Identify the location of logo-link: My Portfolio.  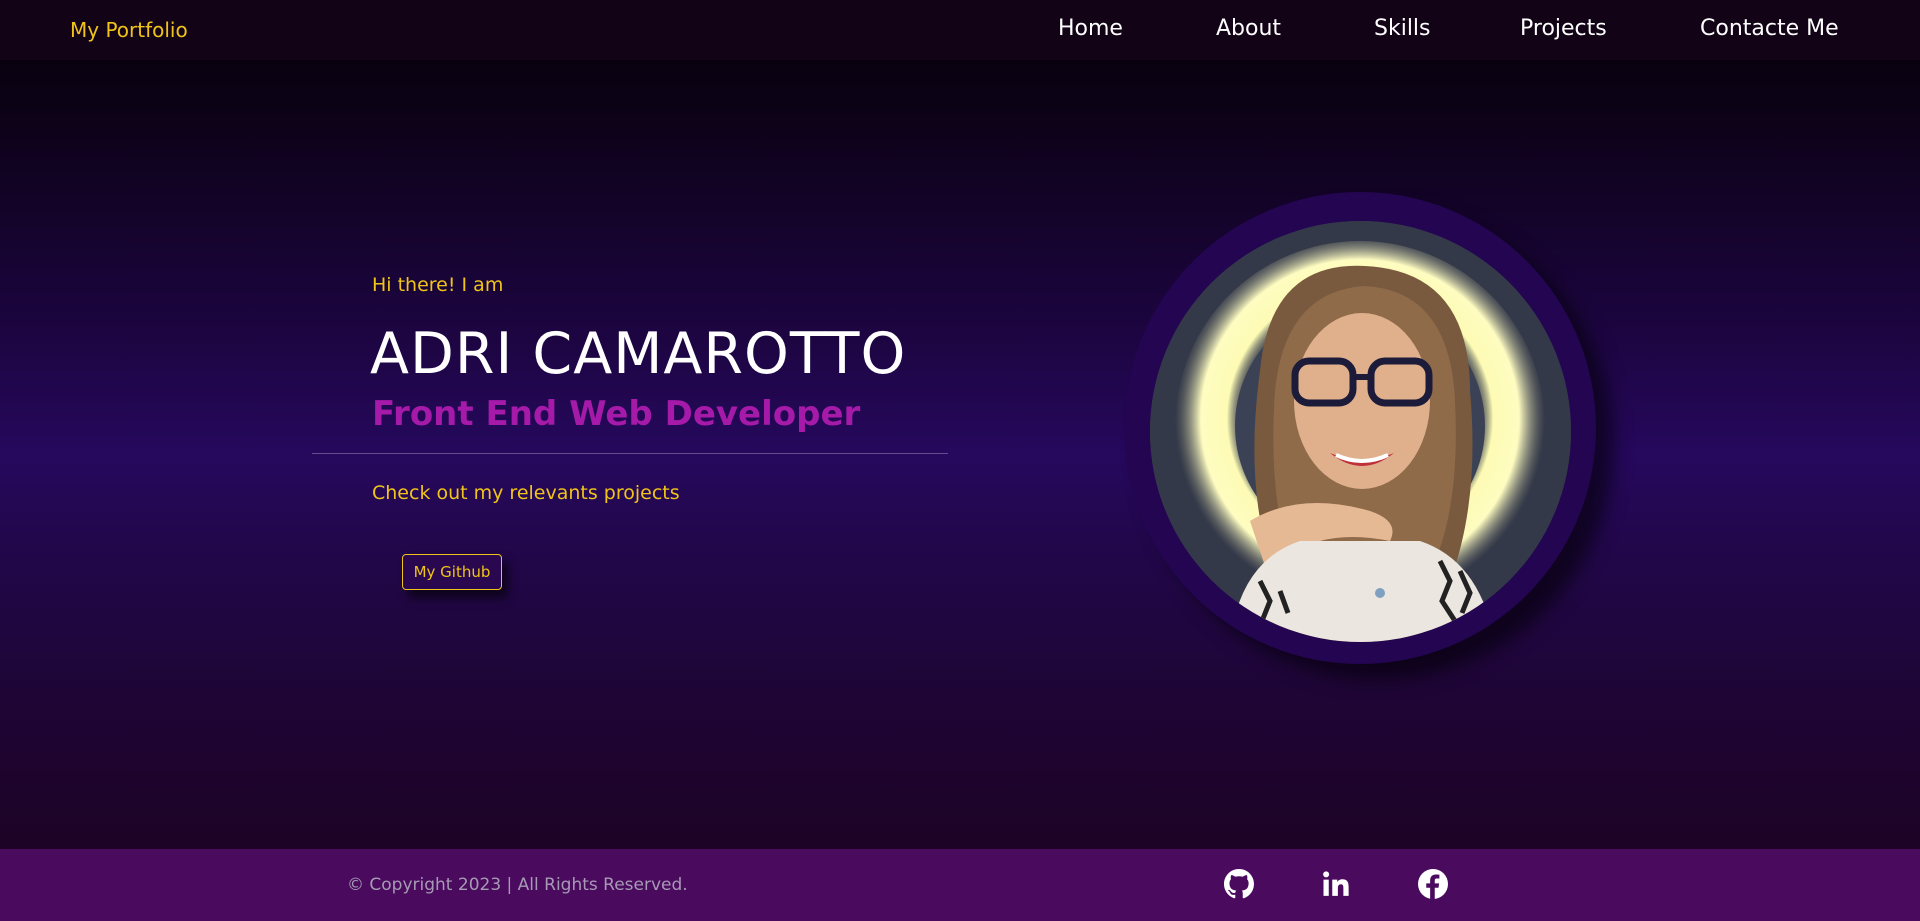
(129, 30).